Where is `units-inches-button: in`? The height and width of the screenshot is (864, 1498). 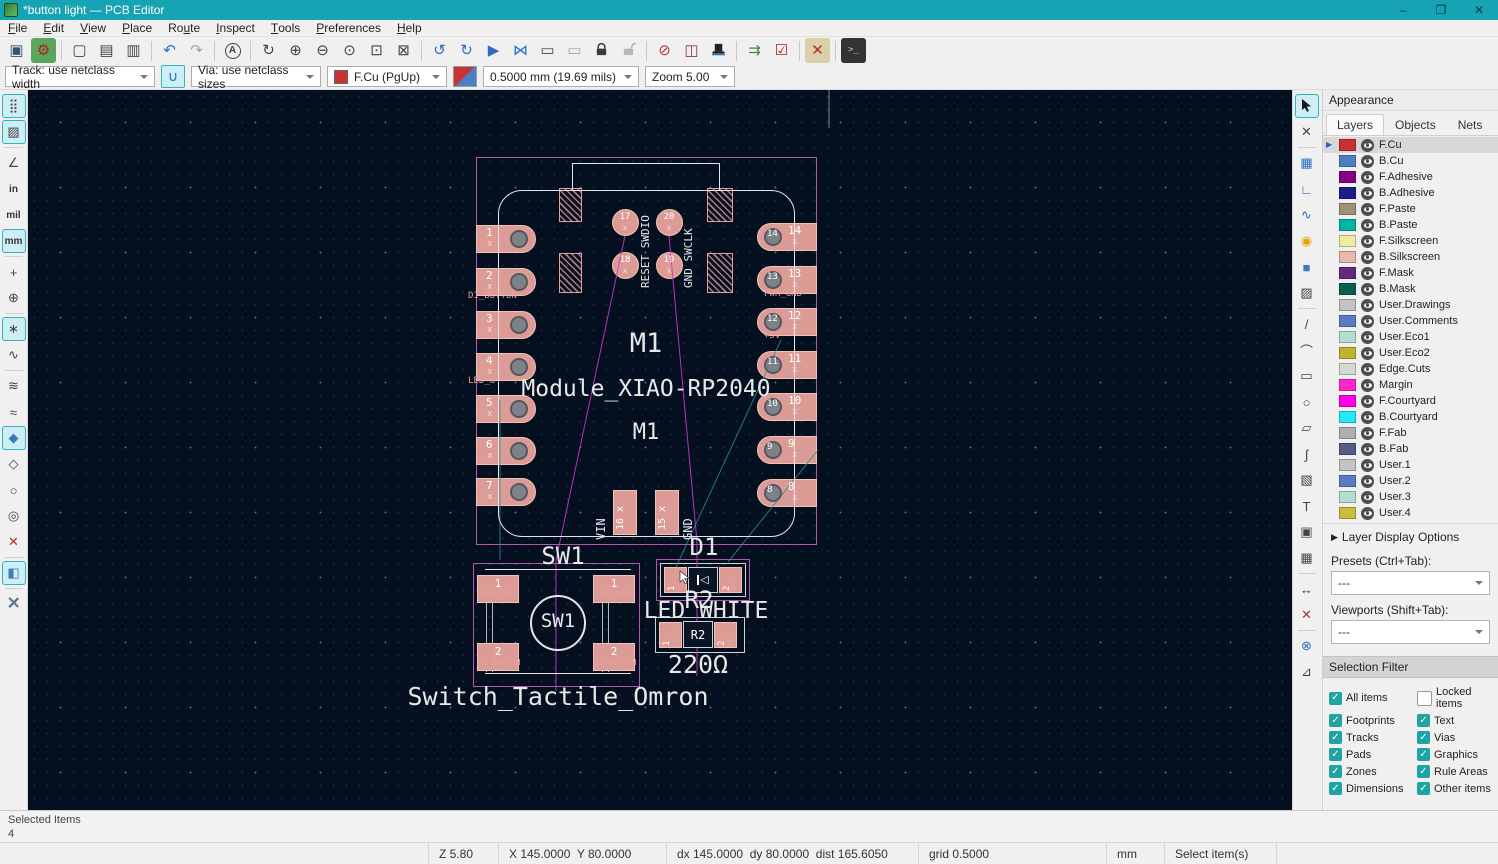 units-inches-button: in is located at coordinates (14, 189).